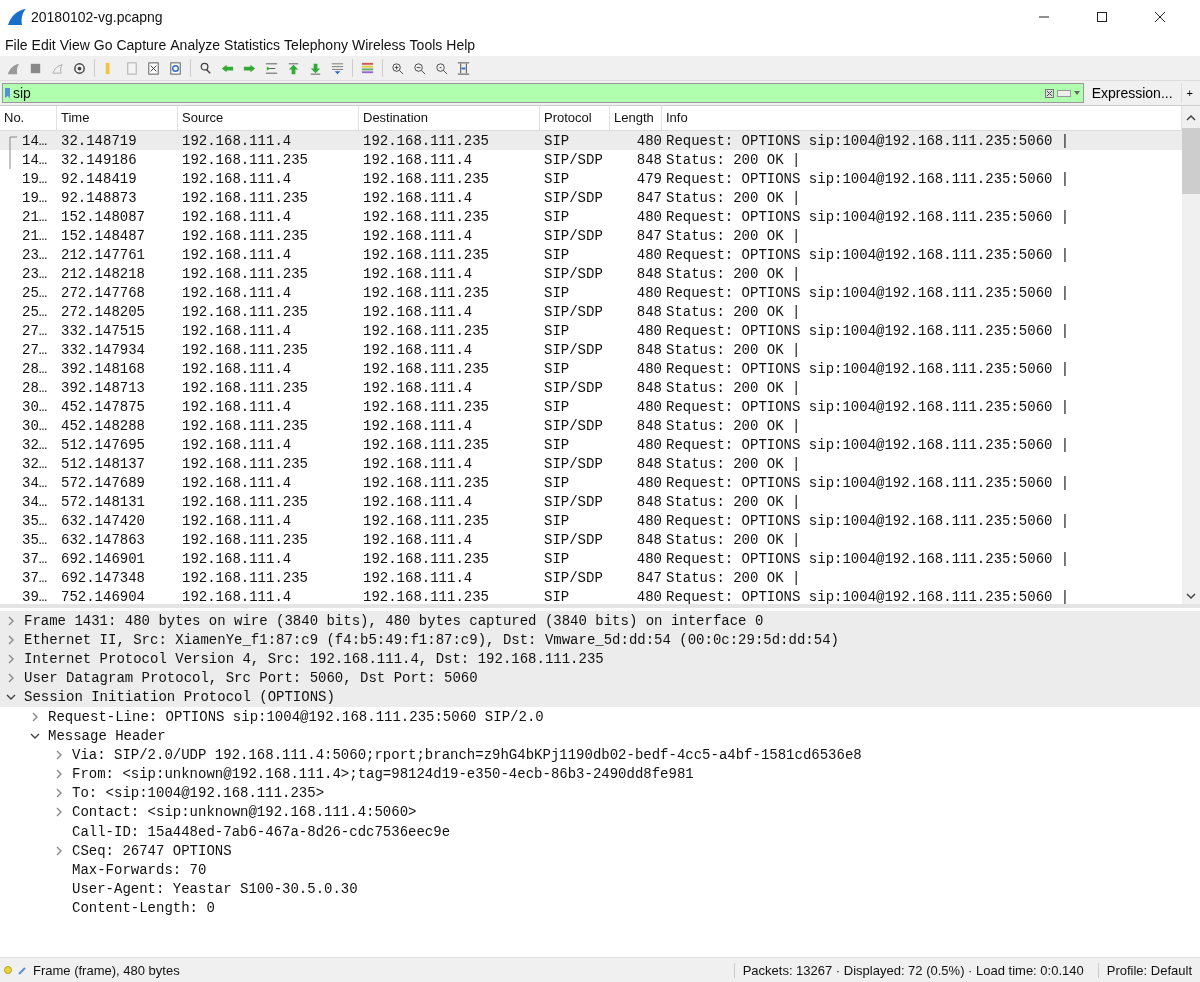 The height and width of the screenshot is (982, 1200). Describe the element at coordinates (591, 216) in the screenshot. I see `packet-row: 21… 152.148087 192.168.111.4 192.168.111.235 SIP 480 Request: OPTIONS sip:1004@192.168.111.235:5060 |` at that location.